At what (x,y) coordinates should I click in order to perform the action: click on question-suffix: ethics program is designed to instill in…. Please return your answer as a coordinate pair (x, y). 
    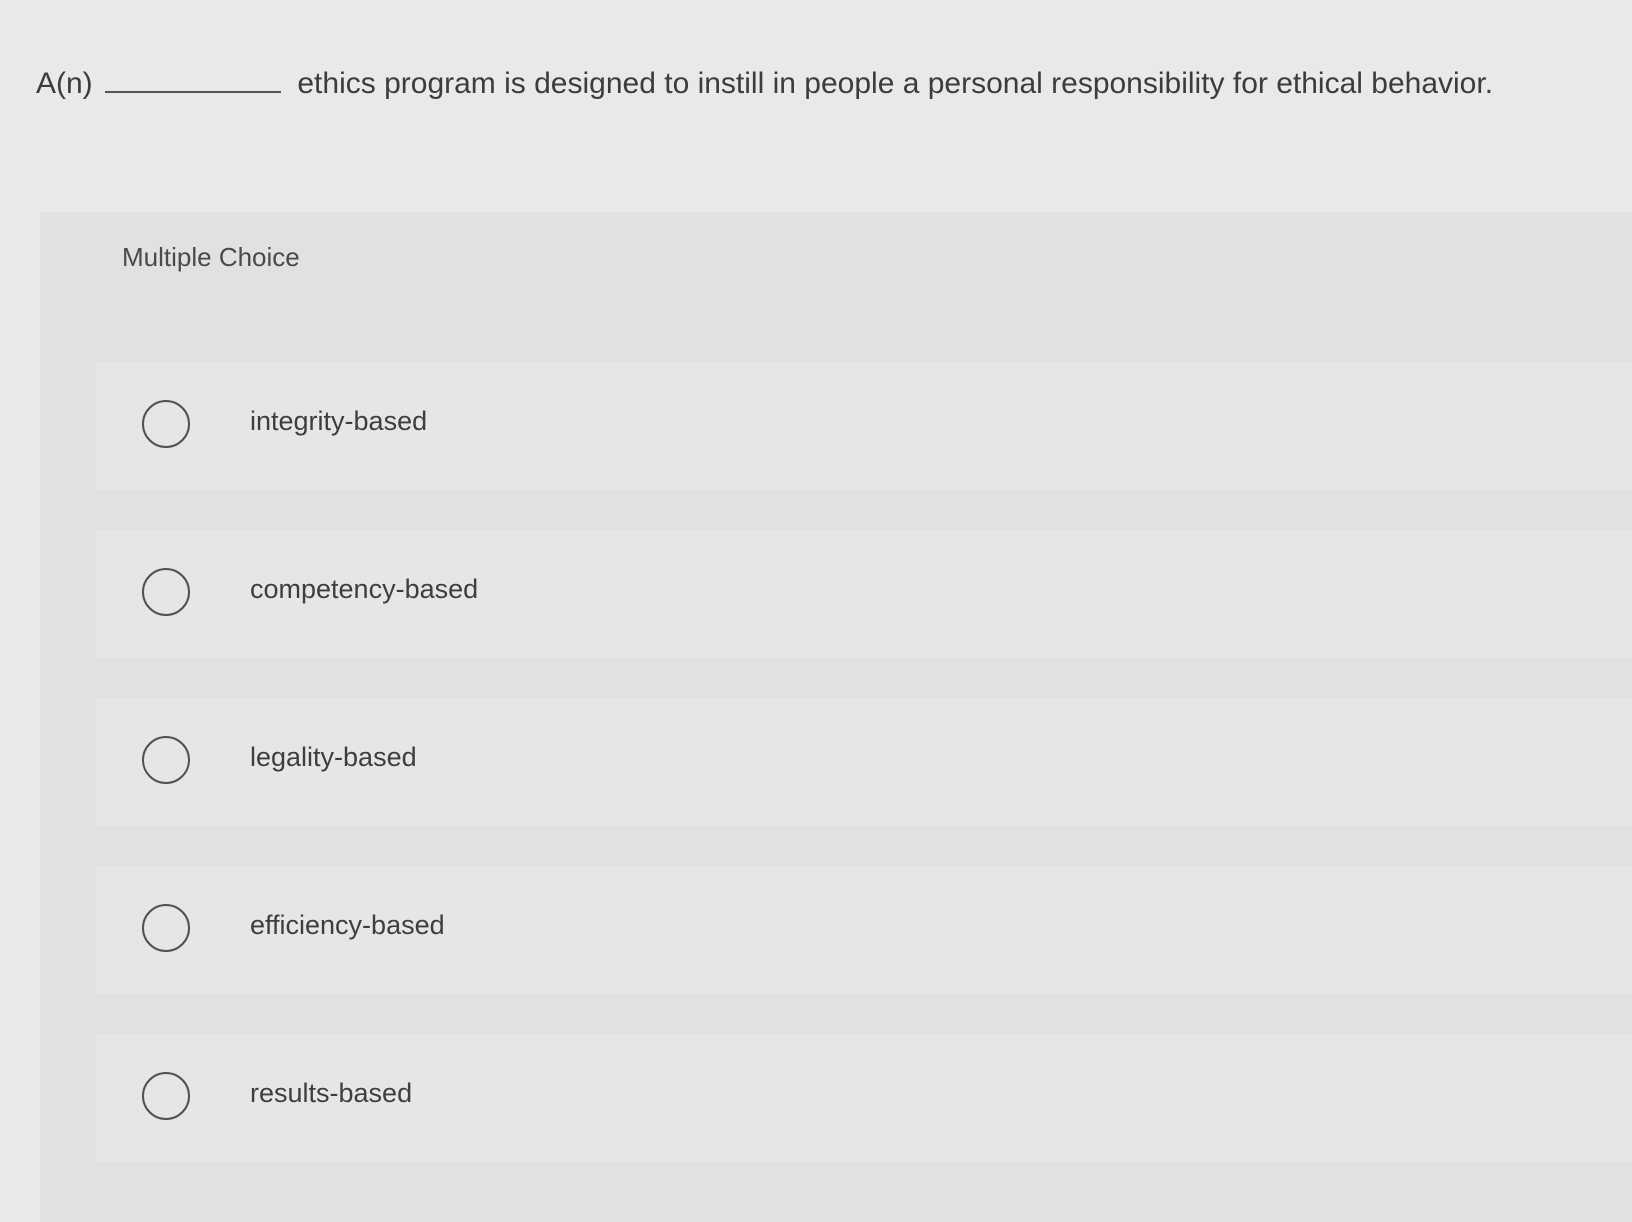
    Looking at the image, I should click on (895, 83).